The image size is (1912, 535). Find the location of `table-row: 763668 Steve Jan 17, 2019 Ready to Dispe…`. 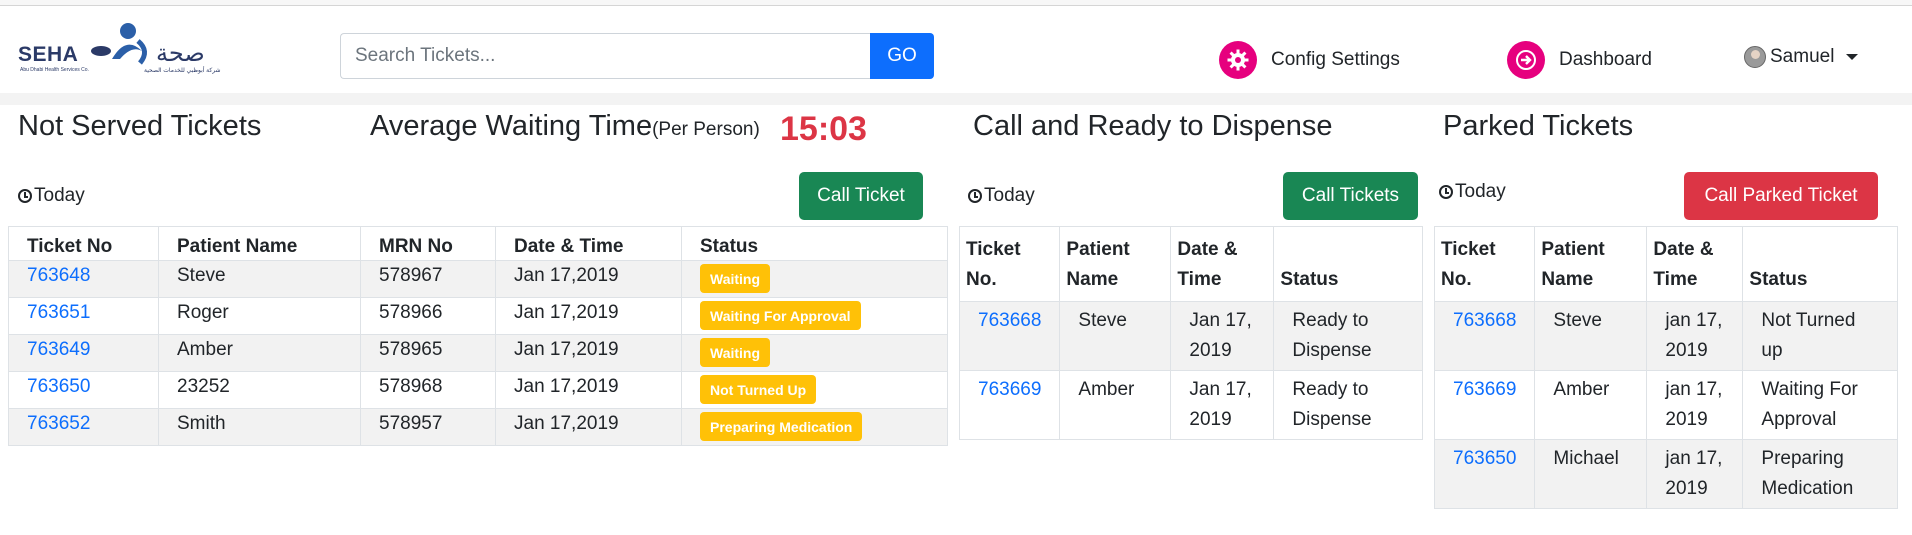

table-row: 763668 Steve Jan 17, 2019 Ready to Dispe… is located at coordinates (1190, 336).